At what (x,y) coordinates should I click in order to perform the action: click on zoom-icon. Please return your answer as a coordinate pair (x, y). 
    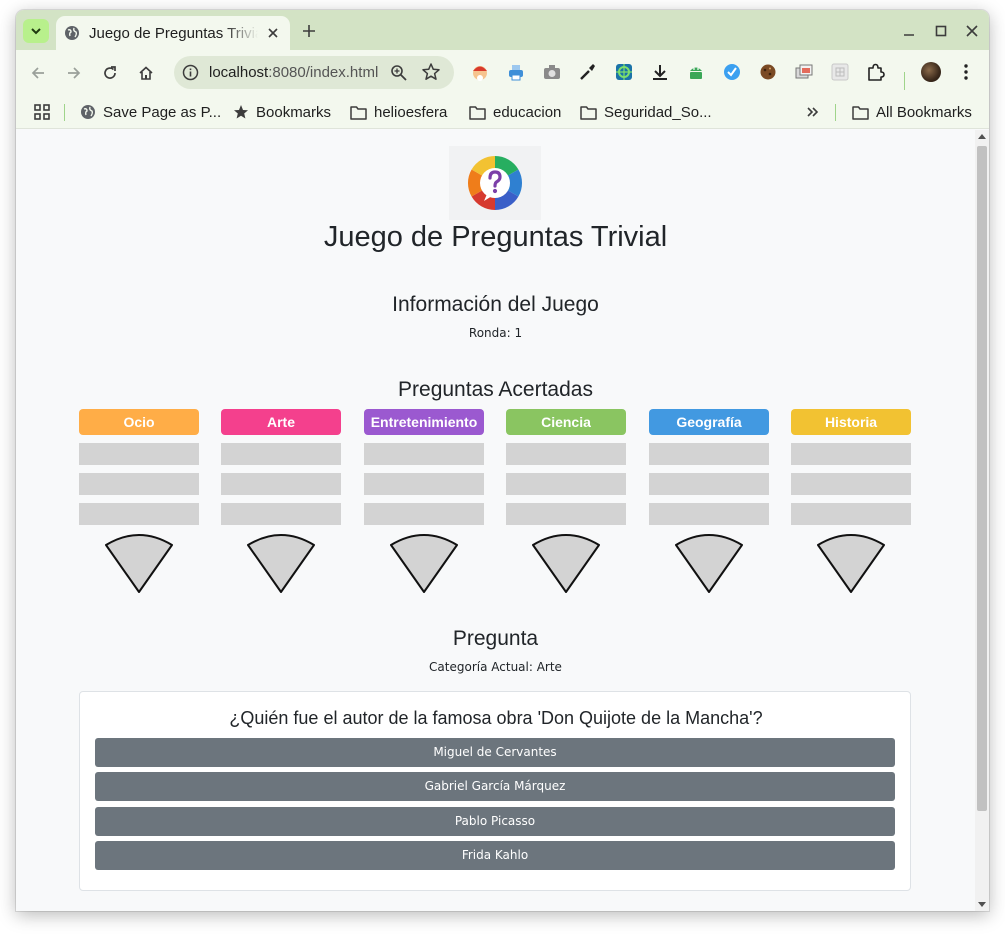
    Looking at the image, I should click on (399, 73).